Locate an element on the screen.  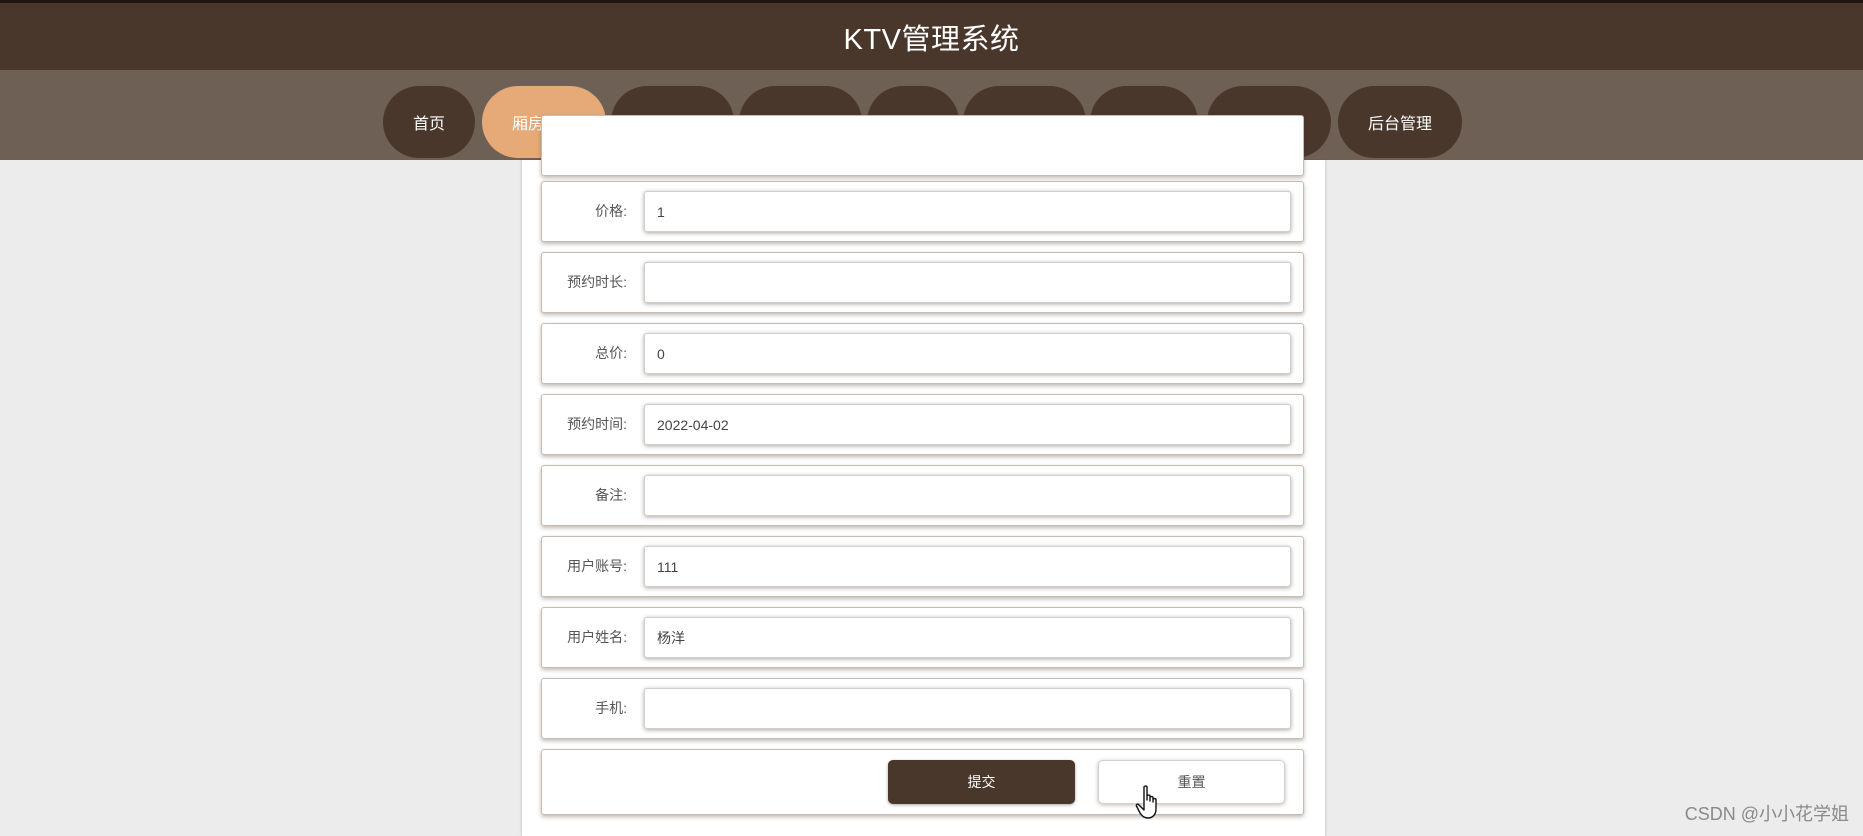
field-label: 预约时长: is located at coordinates (597, 282).